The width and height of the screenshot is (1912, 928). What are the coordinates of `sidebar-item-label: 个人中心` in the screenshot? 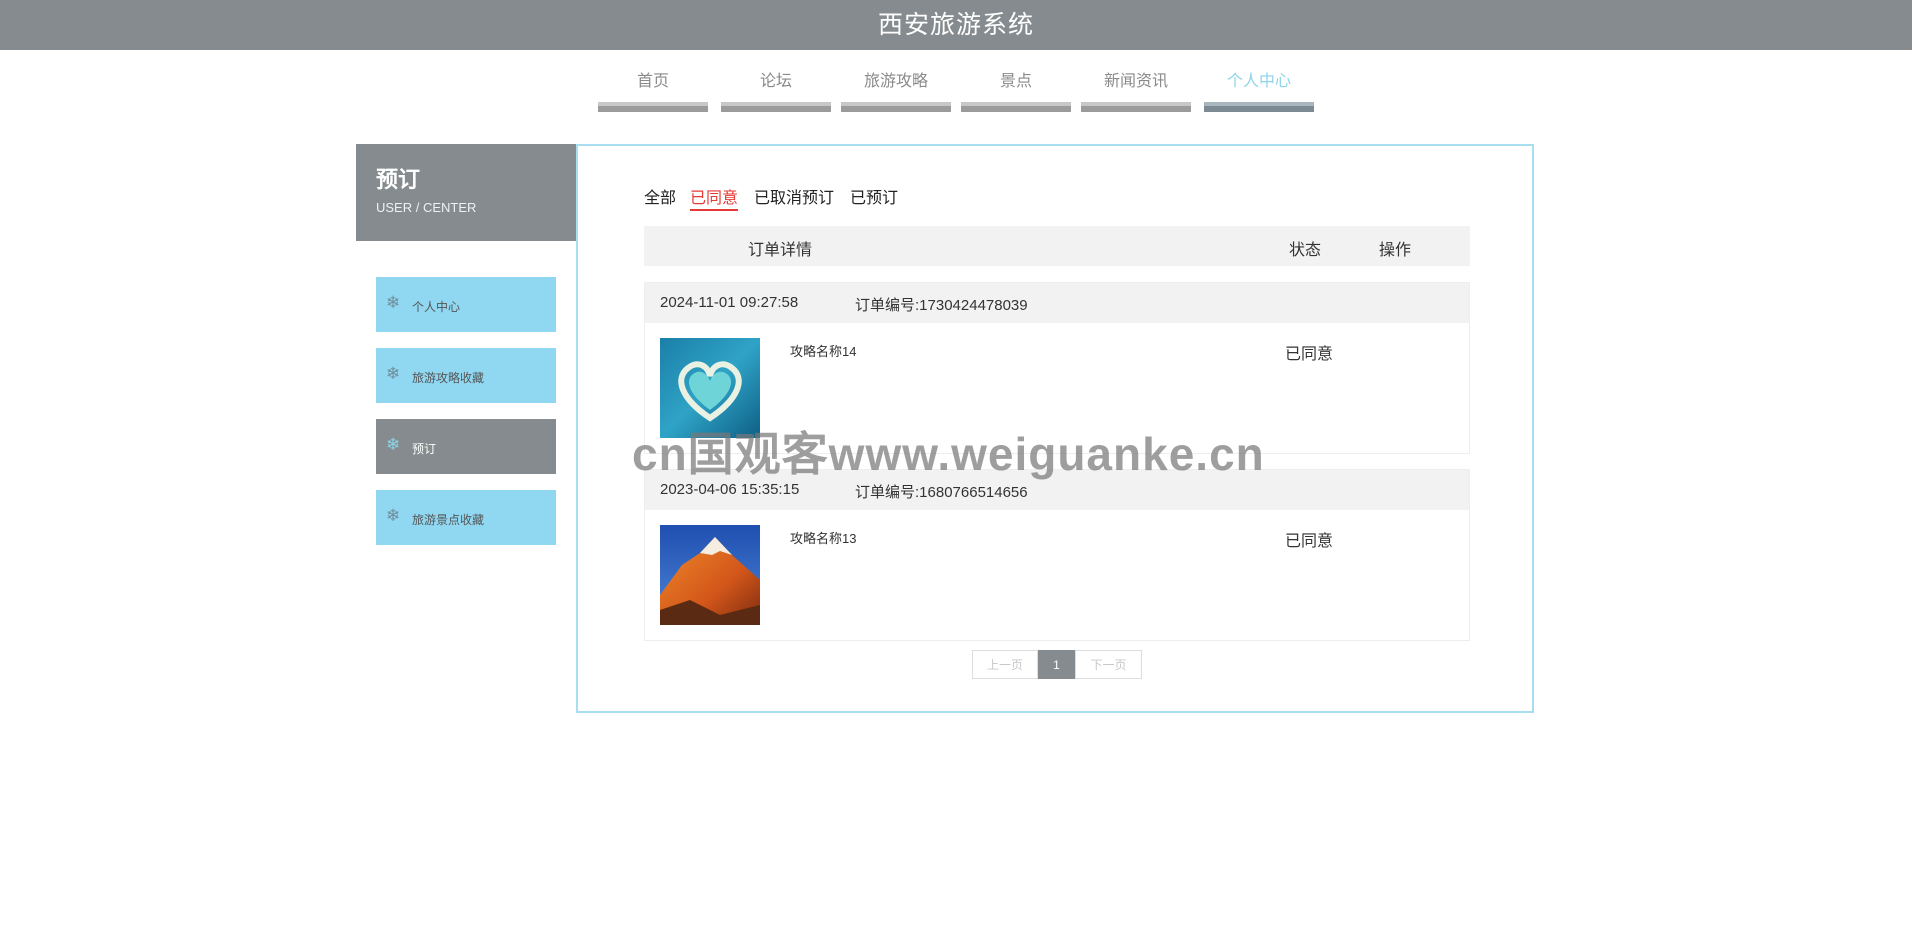 It's located at (436, 307).